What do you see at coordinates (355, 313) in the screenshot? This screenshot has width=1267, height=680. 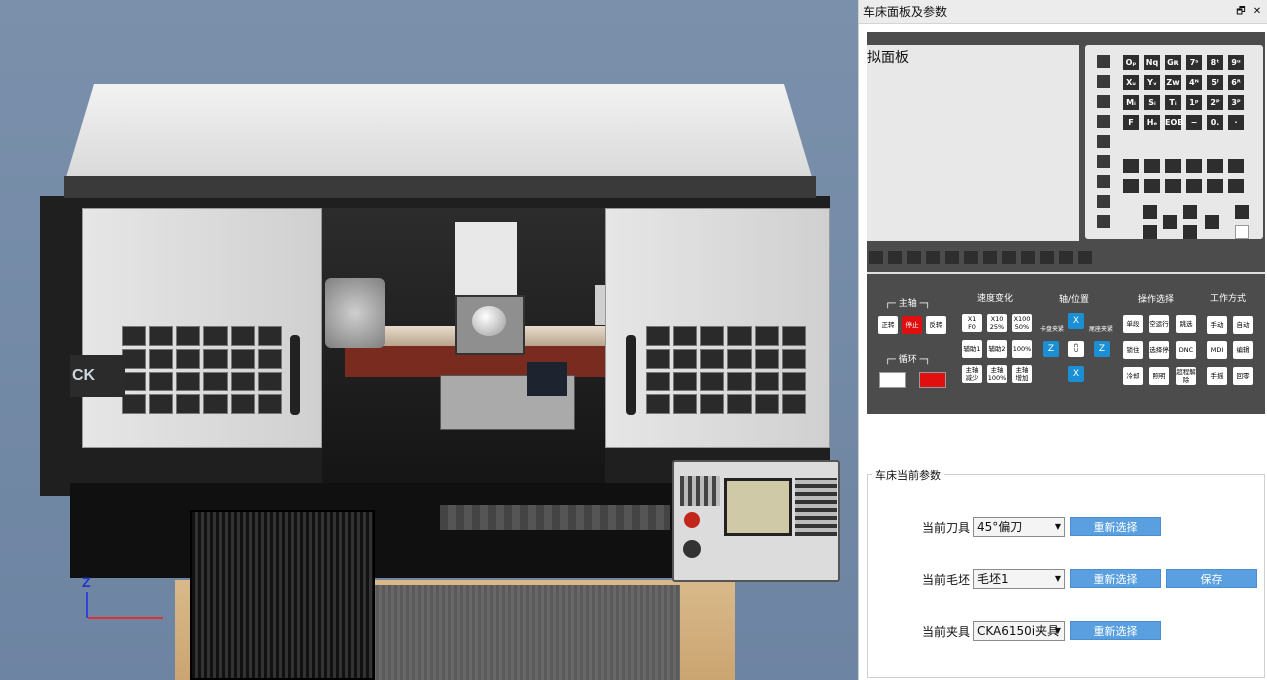 I see `chuck` at bounding box center [355, 313].